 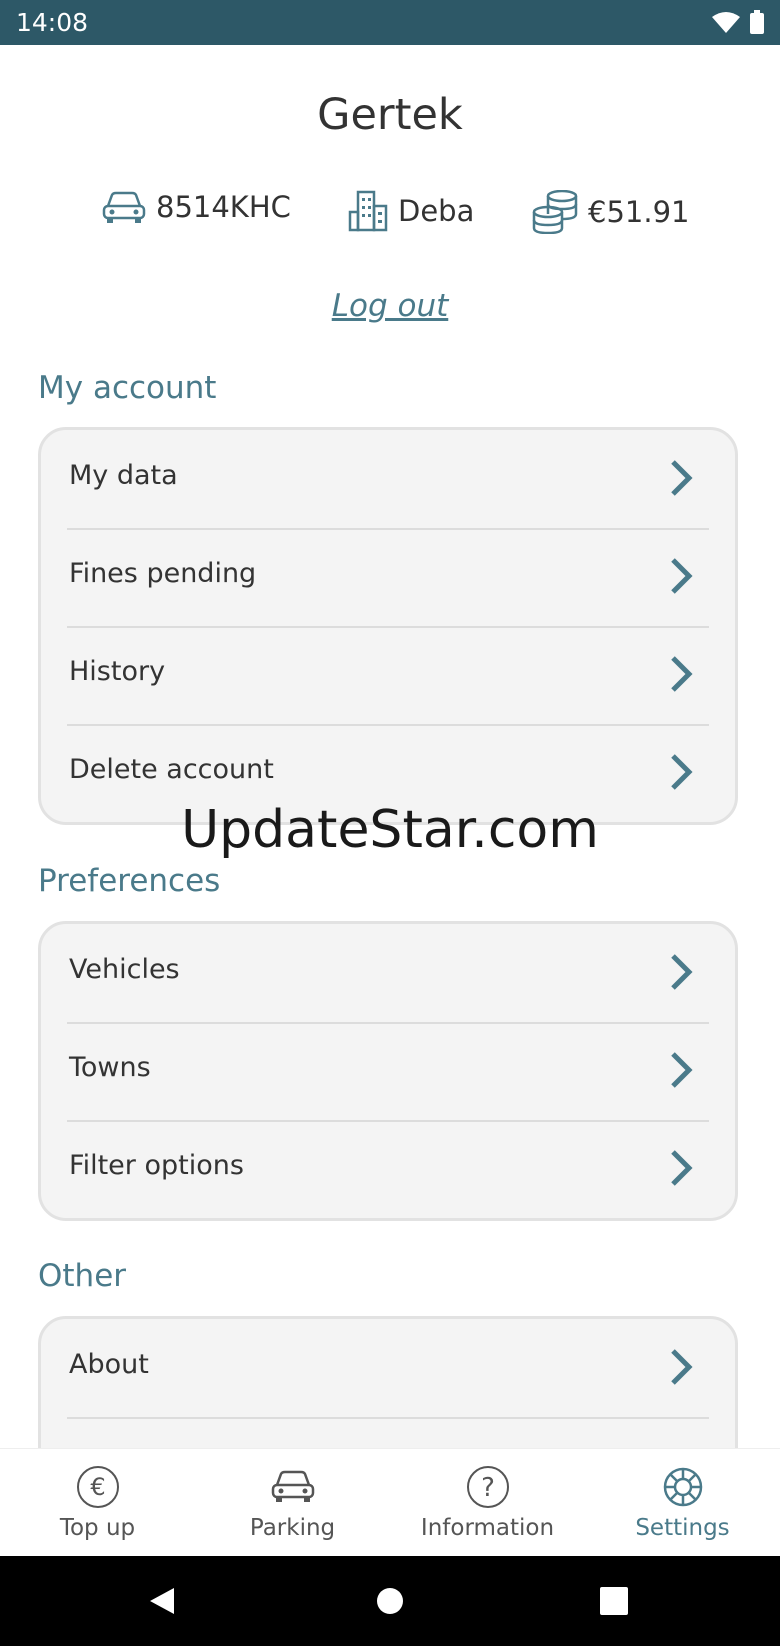 What do you see at coordinates (129, 881) in the screenshot?
I see `section-title-preferences: Preferences` at bounding box center [129, 881].